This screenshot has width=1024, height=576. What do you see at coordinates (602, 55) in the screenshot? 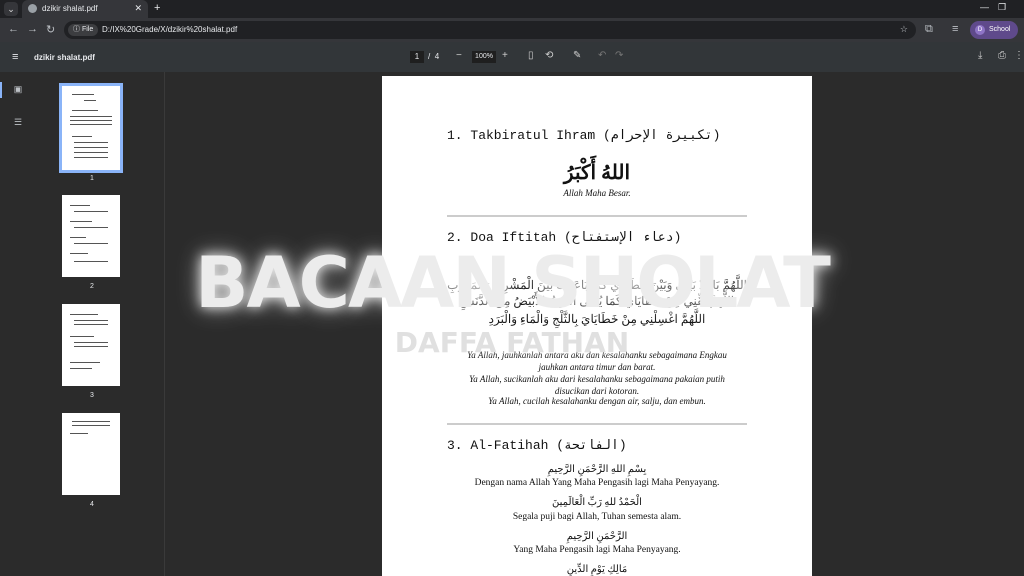
I see `undo-icon: ↶` at bounding box center [602, 55].